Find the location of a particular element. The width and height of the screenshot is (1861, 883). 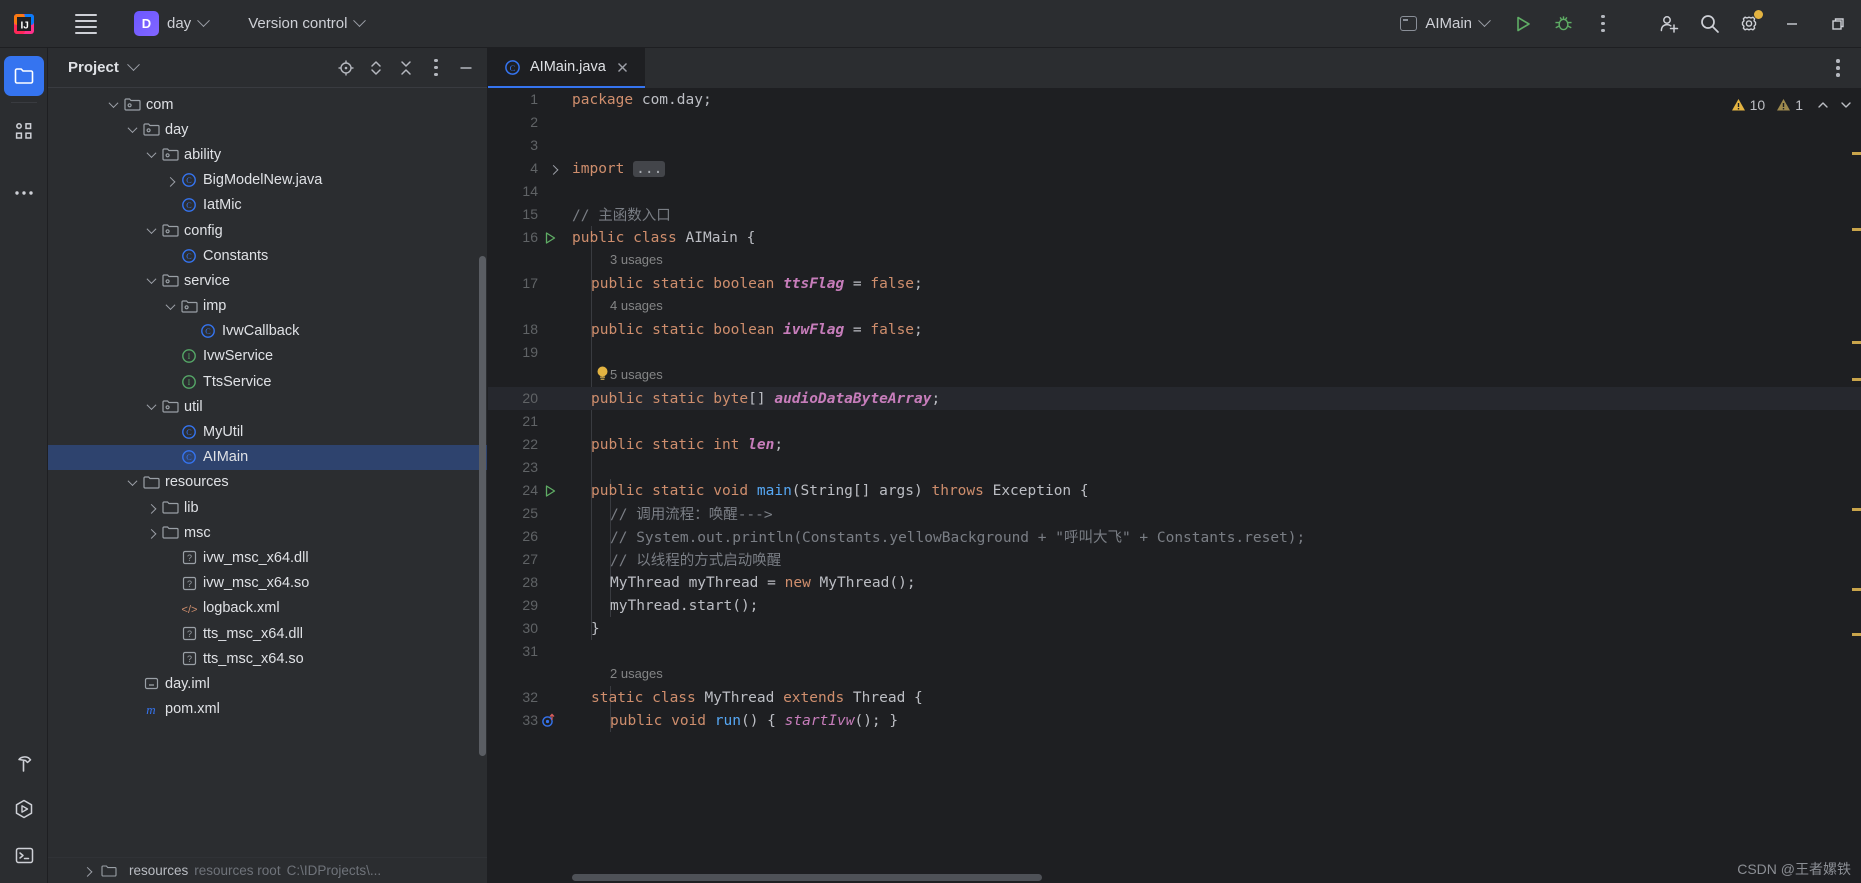

tree-node: </> logback.xml is located at coordinates (267, 608).